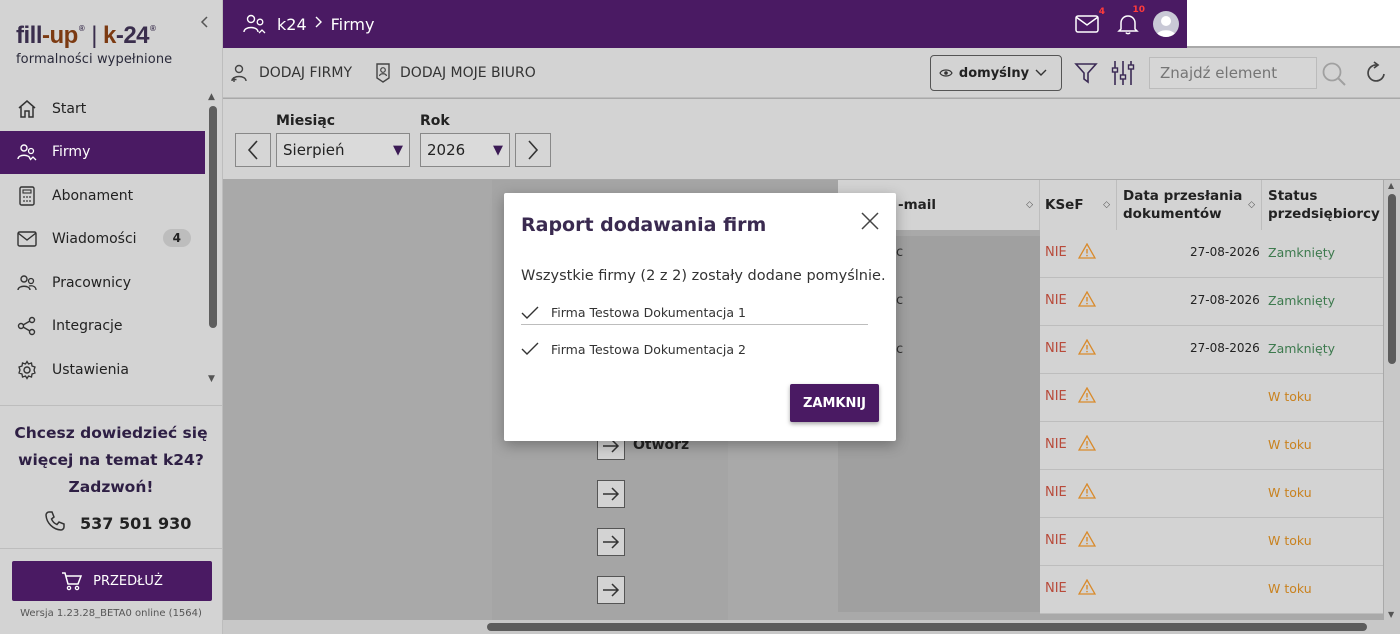 This screenshot has height=634, width=1400. I want to click on sidebar-item-wiadomosci: Wiadomości 4, so click(102, 240).